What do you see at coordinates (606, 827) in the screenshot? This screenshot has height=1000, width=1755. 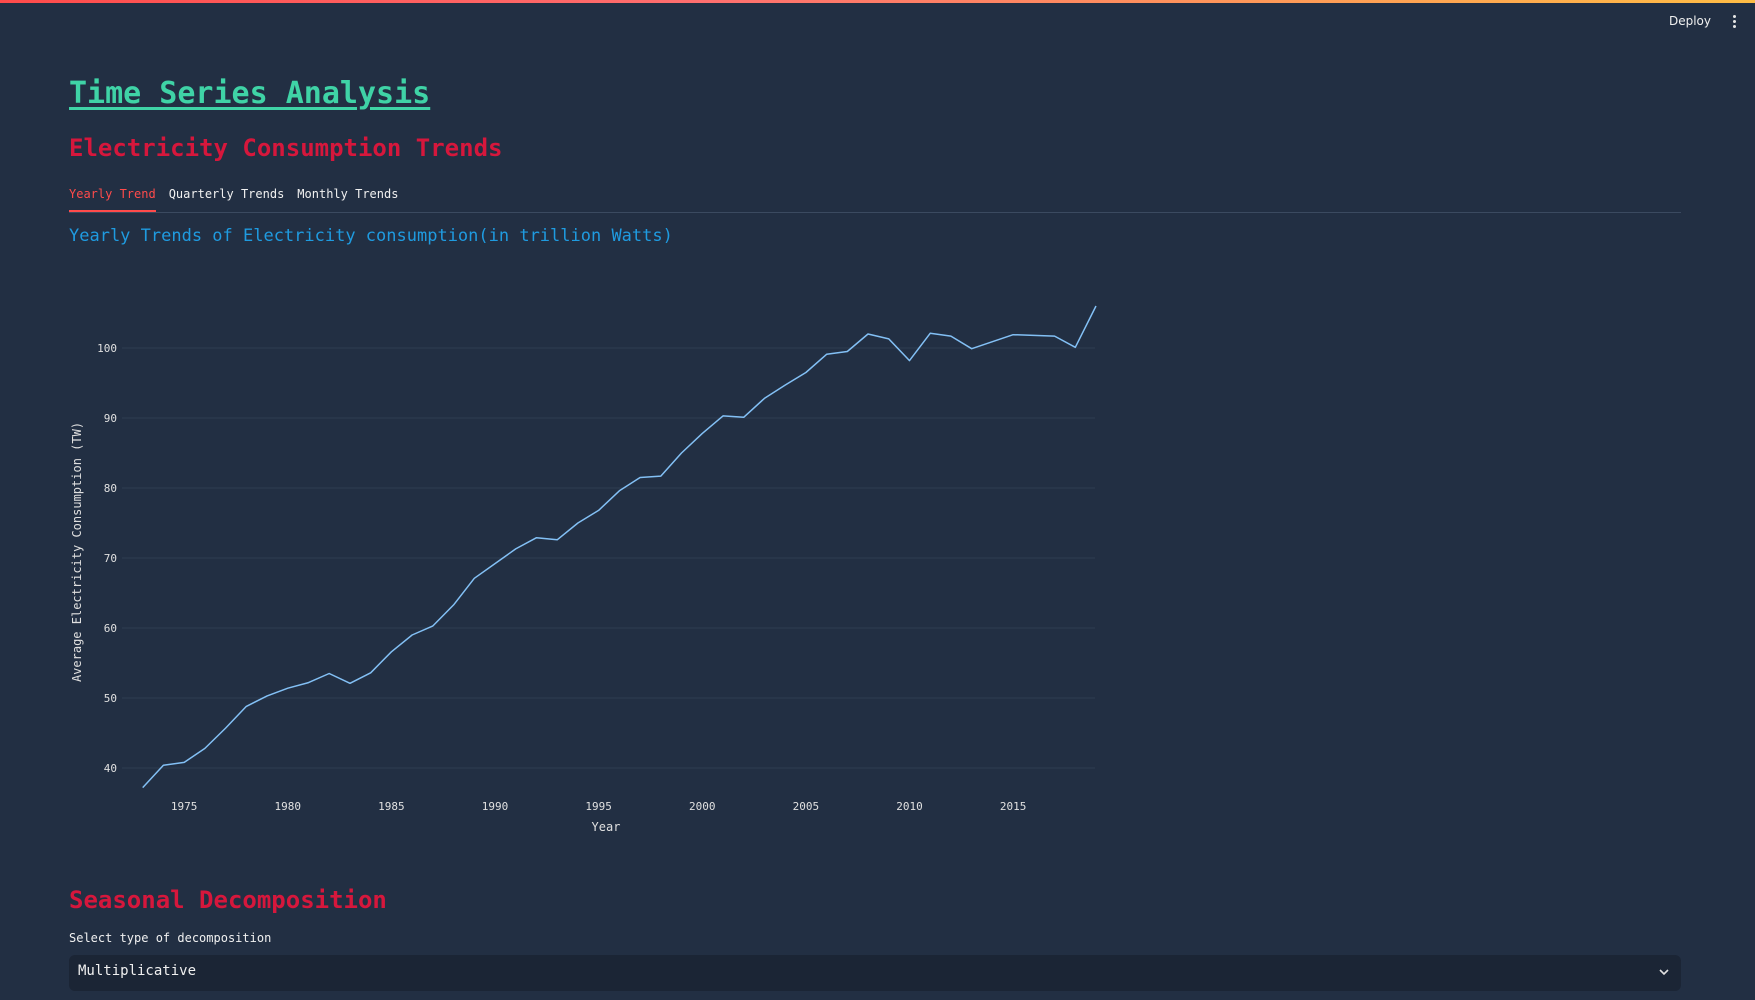 I see `x-axis-title: Year` at bounding box center [606, 827].